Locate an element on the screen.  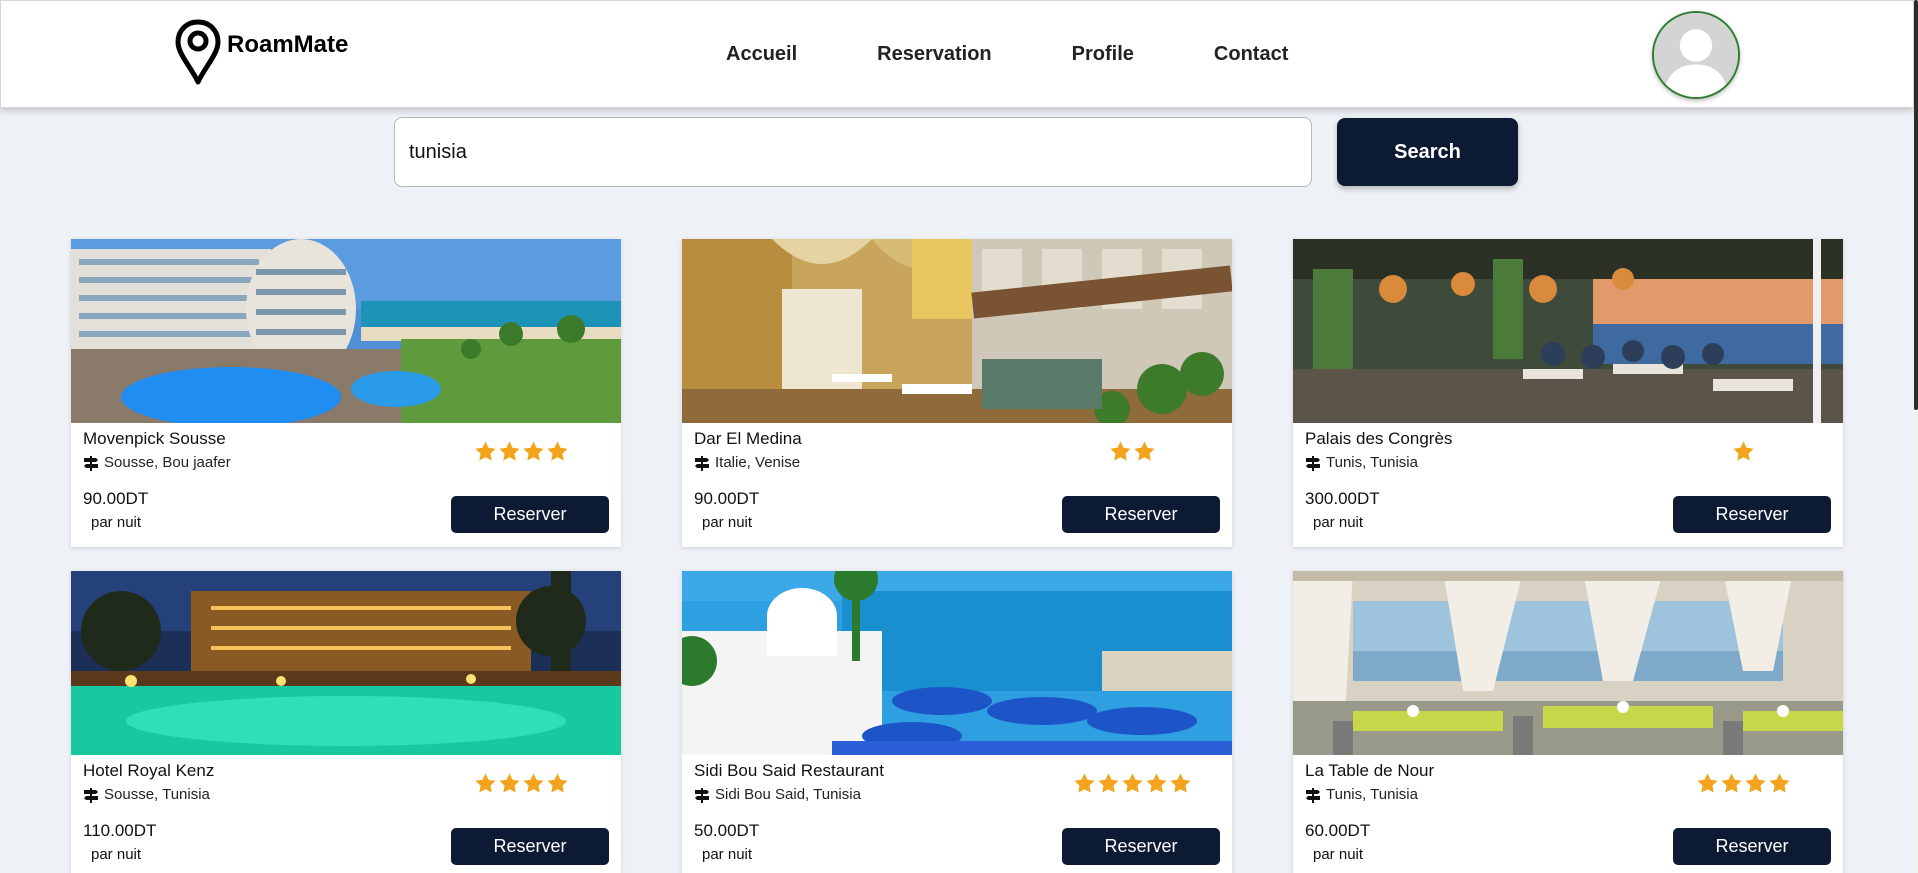
map-pin-icon is located at coordinates (198, 52).